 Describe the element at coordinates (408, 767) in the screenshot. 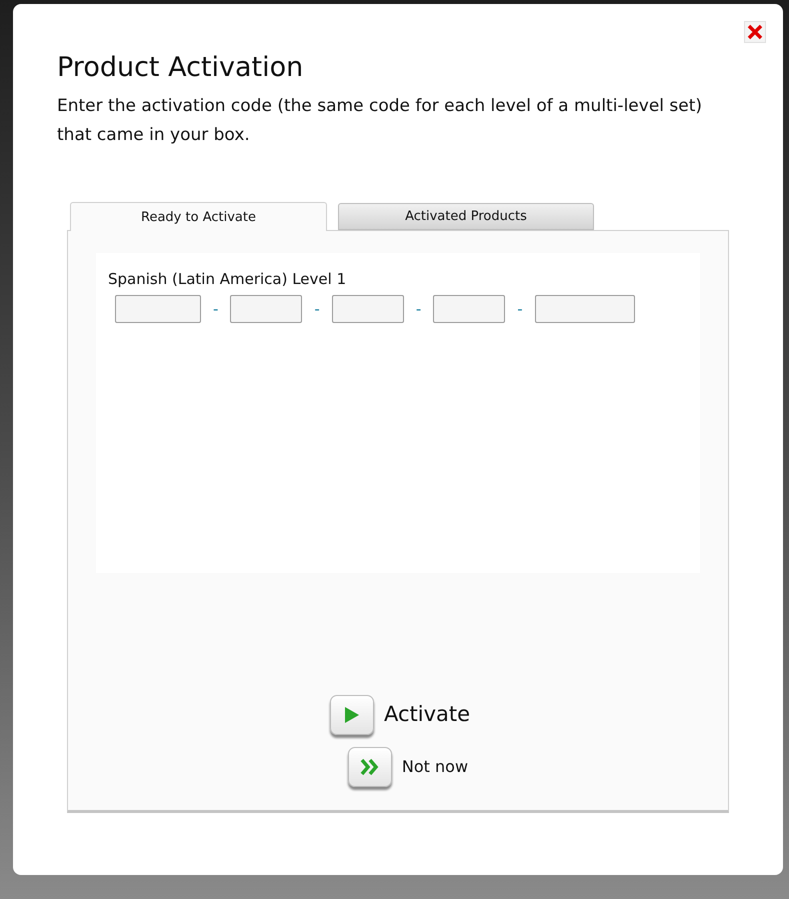

I see `not-now-button: Not now` at that location.